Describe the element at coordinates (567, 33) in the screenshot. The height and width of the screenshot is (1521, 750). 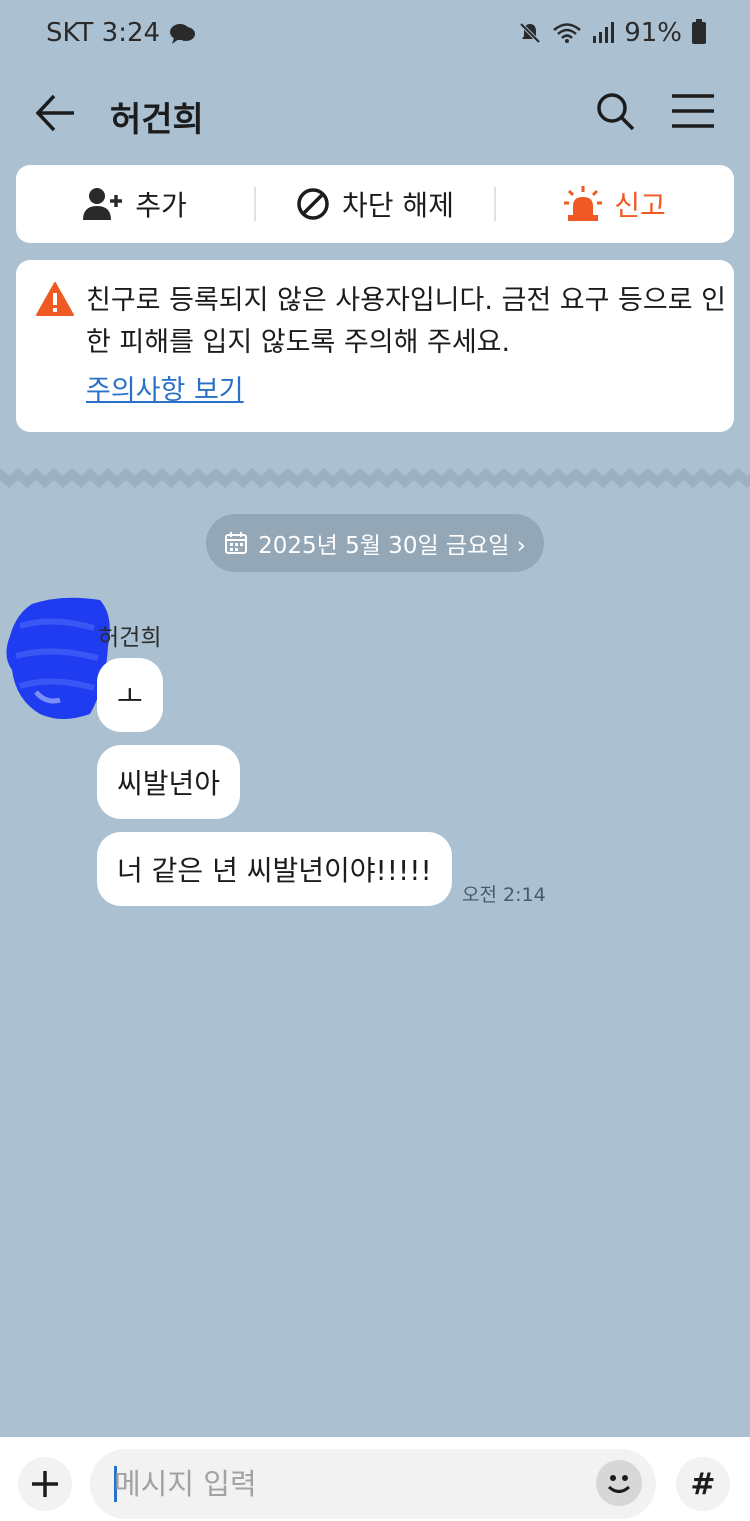
I see `wifi-icon` at that location.